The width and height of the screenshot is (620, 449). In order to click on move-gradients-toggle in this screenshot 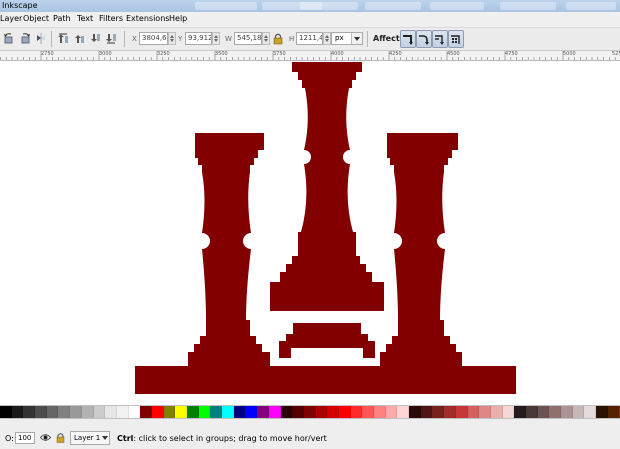, I will do `click(440, 39)`.